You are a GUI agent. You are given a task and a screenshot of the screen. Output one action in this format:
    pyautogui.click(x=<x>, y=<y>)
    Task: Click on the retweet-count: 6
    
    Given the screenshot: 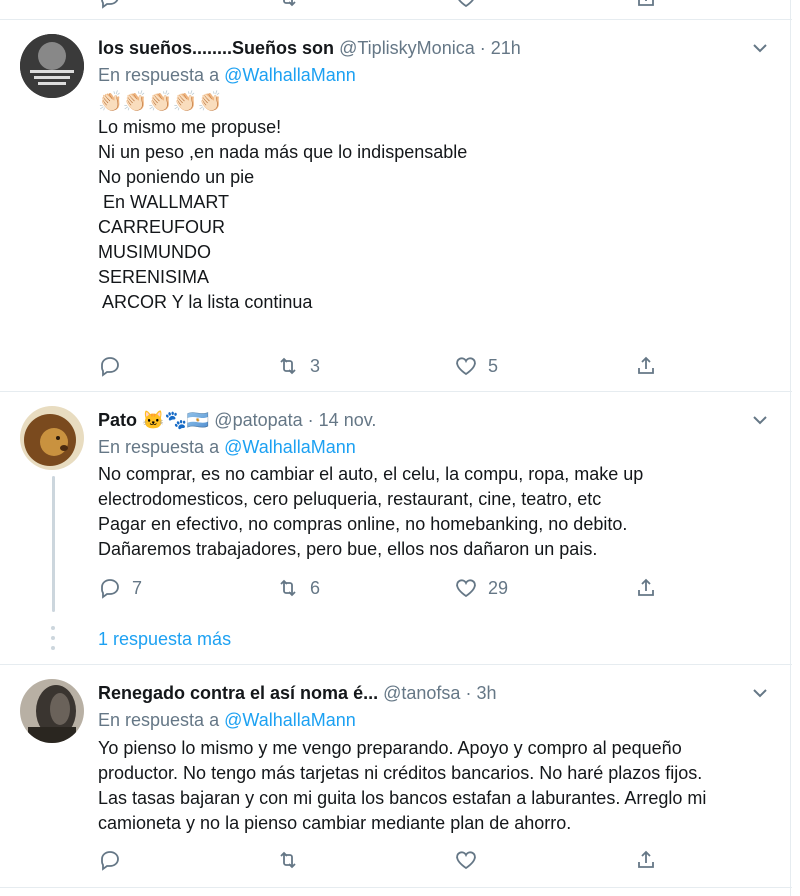 What is the action you would take?
    pyautogui.click(x=315, y=587)
    